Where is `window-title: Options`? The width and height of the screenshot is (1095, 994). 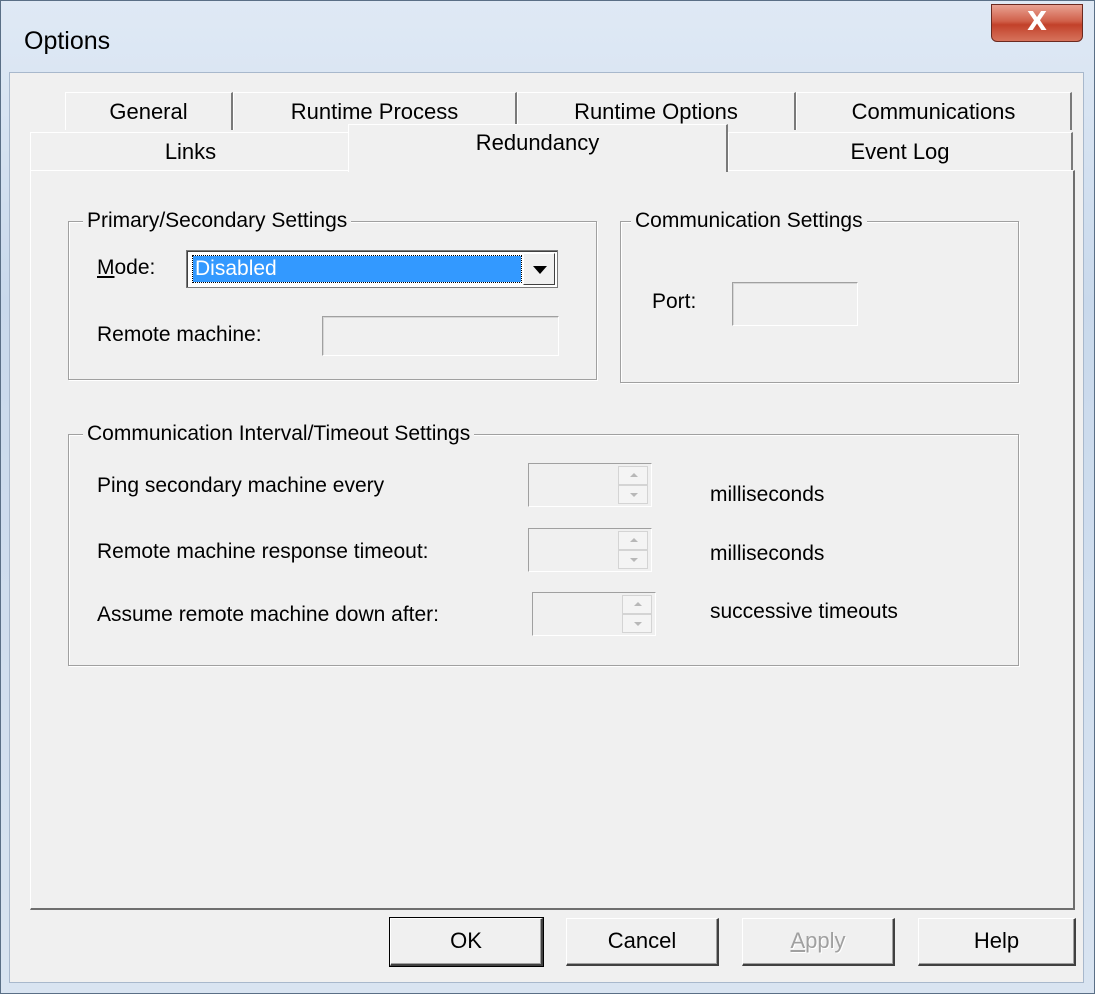
window-title: Options is located at coordinates (67, 41).